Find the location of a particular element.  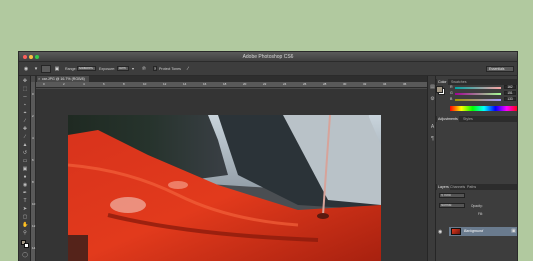

properties-panel-icon: ⚙ is located at coordinates (432, 99).